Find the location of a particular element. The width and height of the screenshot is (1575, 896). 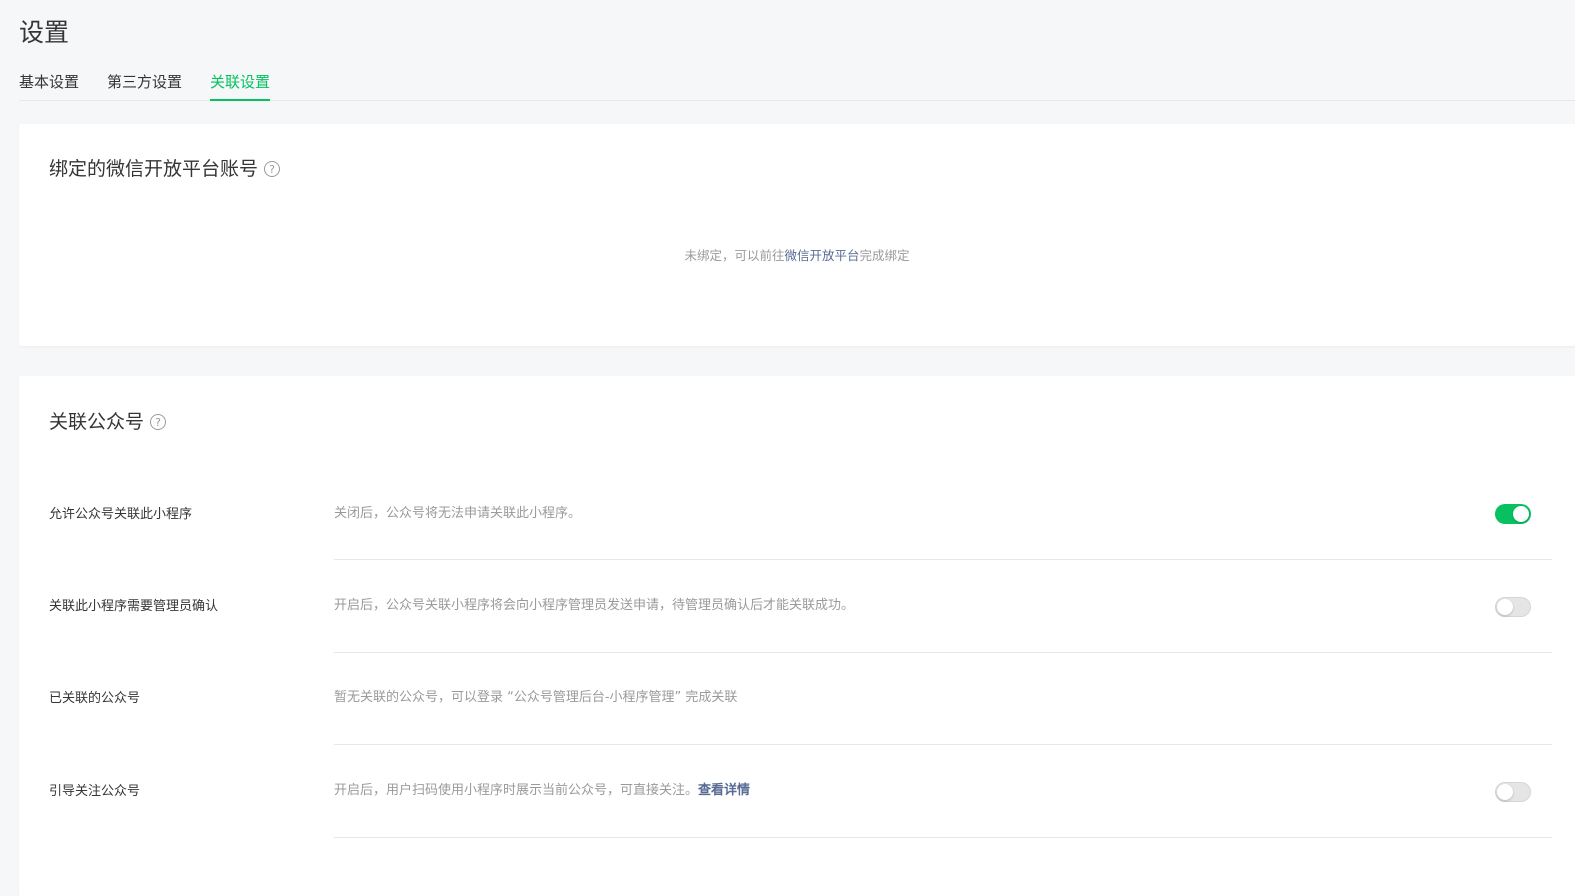

related-accounts-desc: 暂无关联的公众号，可以登录 “公众号管理后台-小程序管理” 完成关联 is located at coordinates (536, 697).